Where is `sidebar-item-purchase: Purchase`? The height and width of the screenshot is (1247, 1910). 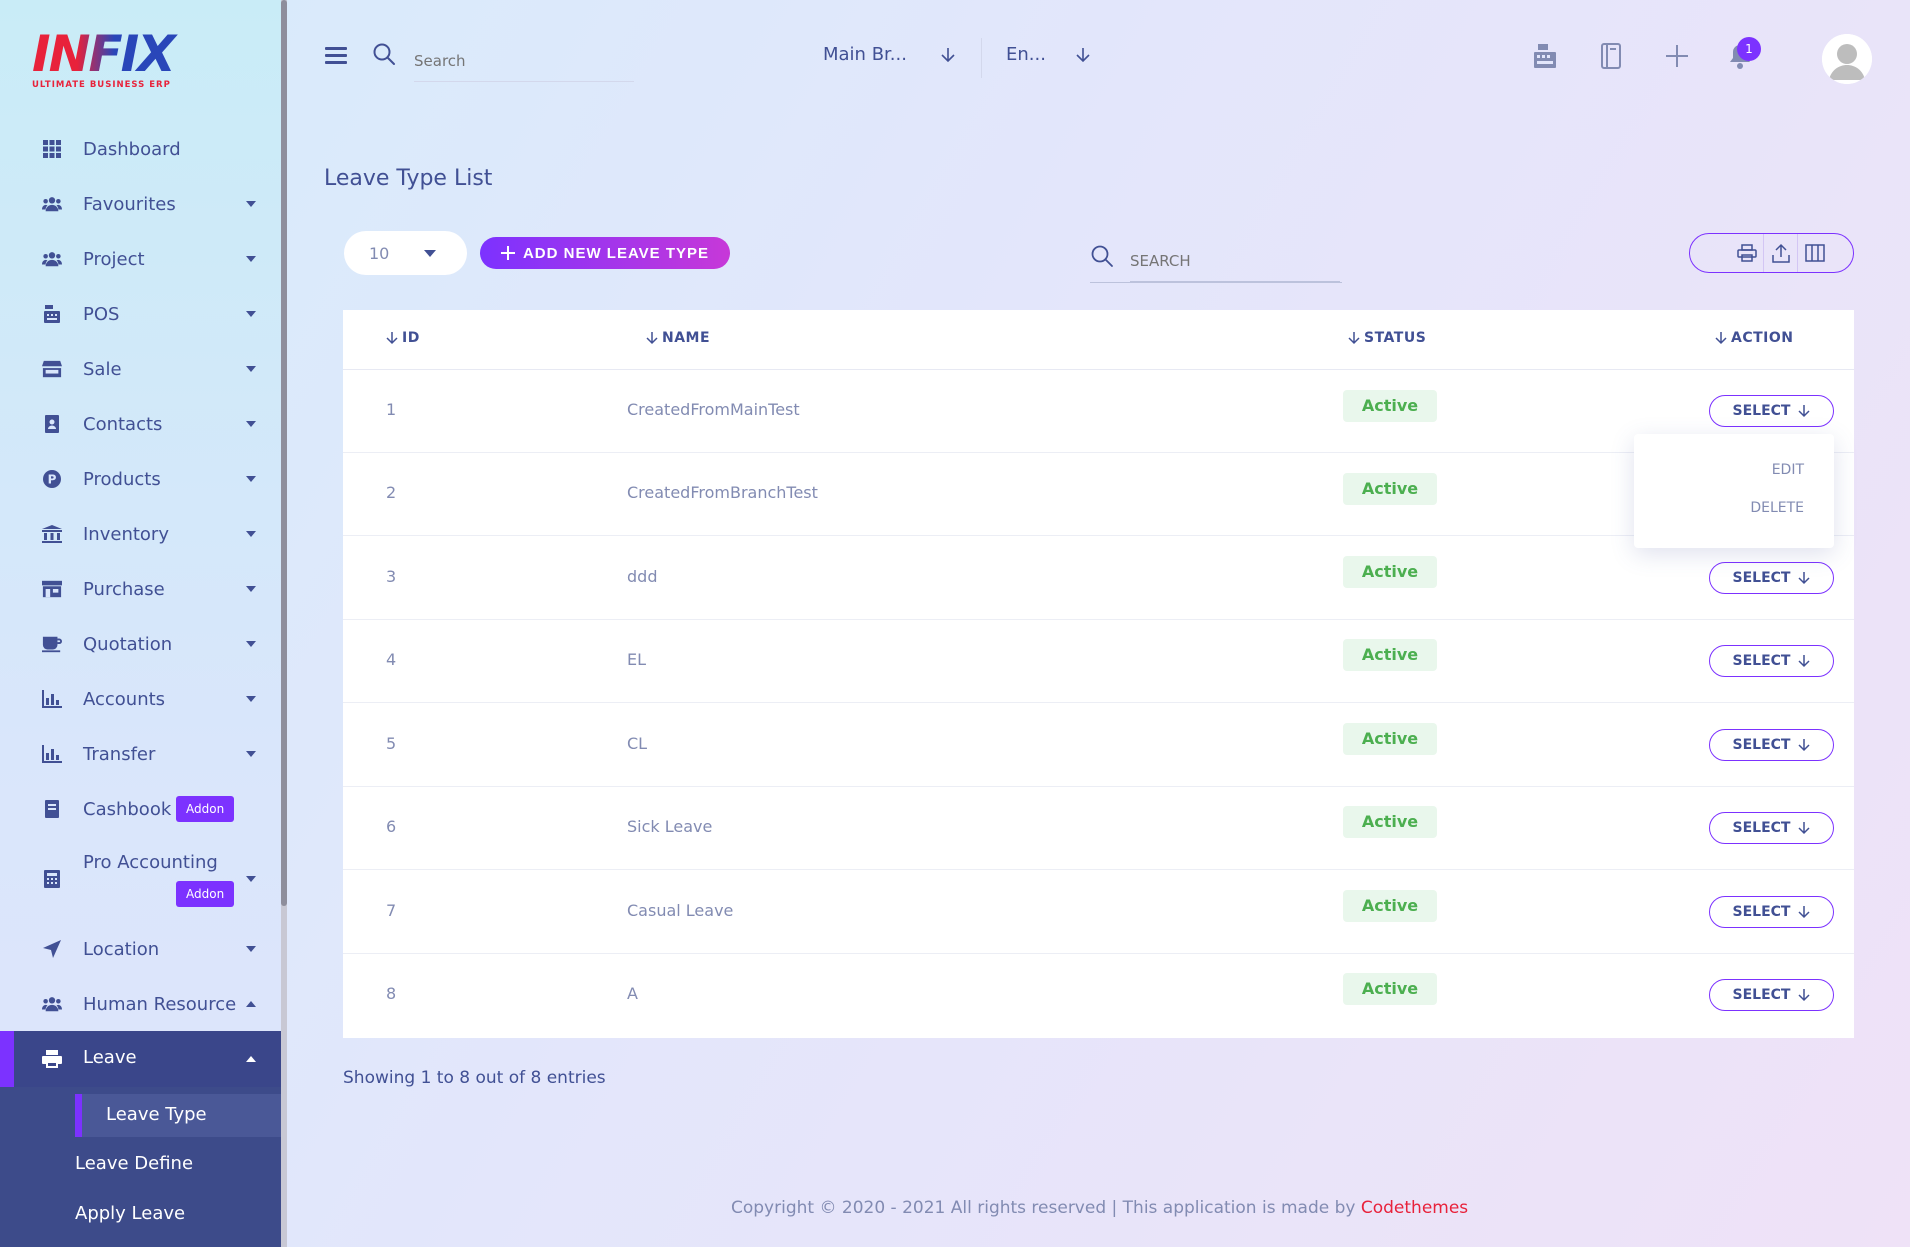 sidebar-item-purchase: Purchase is located at coordinates (140, 589).